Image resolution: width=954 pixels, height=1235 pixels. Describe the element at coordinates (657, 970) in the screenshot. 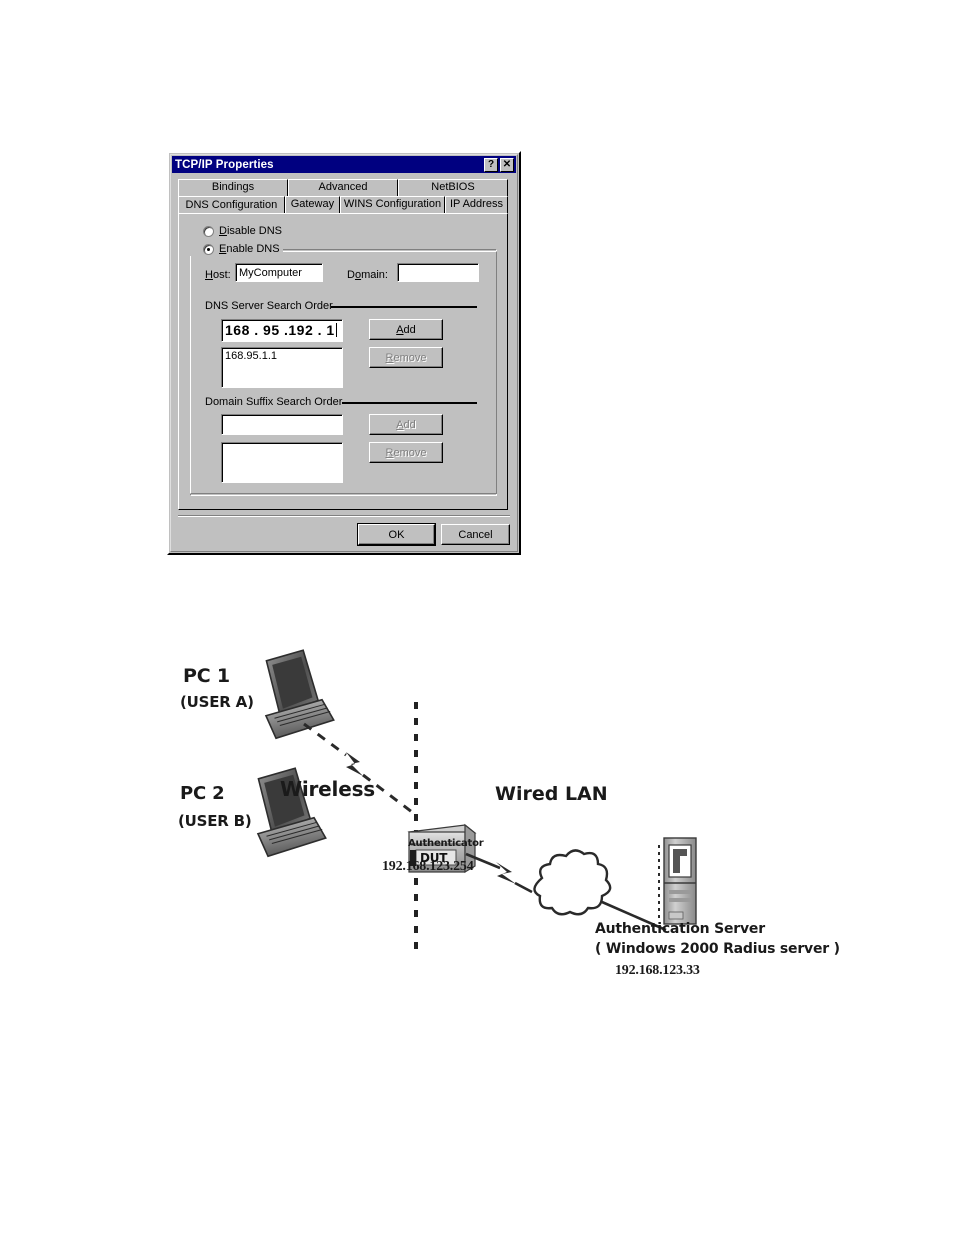

I see `server-ip: 192.168.123.33` at that location.